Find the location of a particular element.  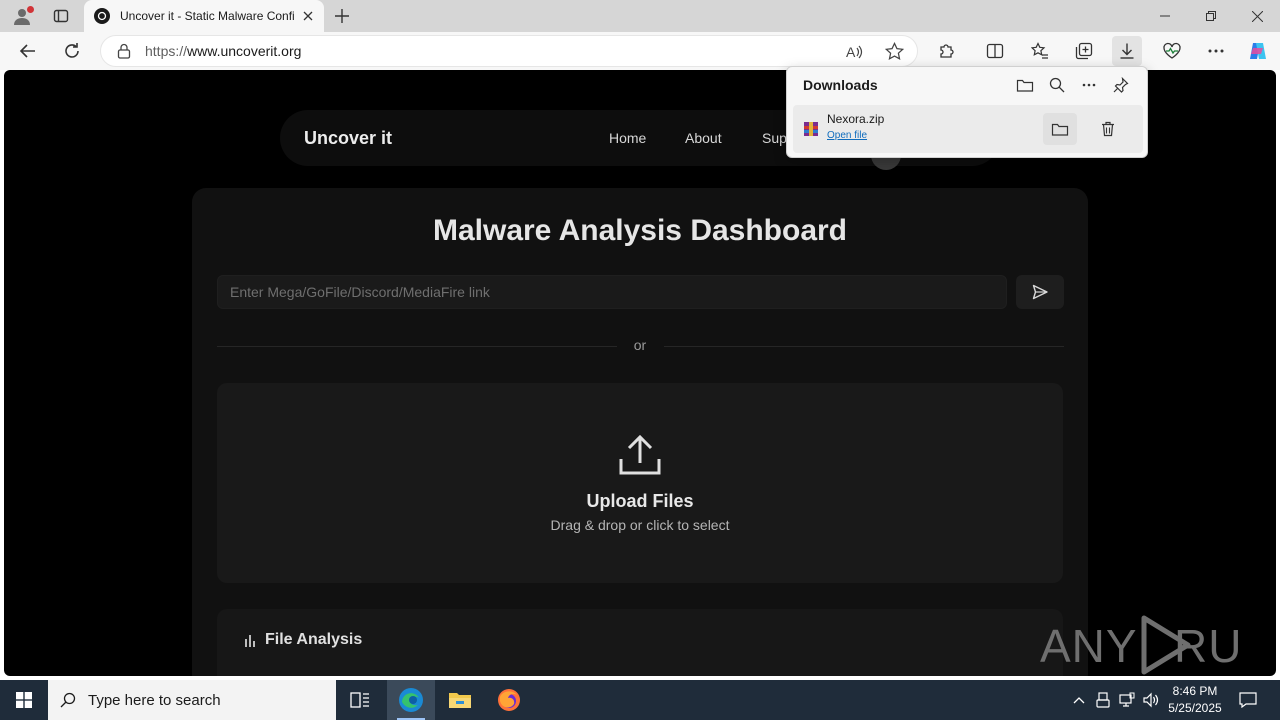

search-downloads-button is located at coordinates (1057, 85).